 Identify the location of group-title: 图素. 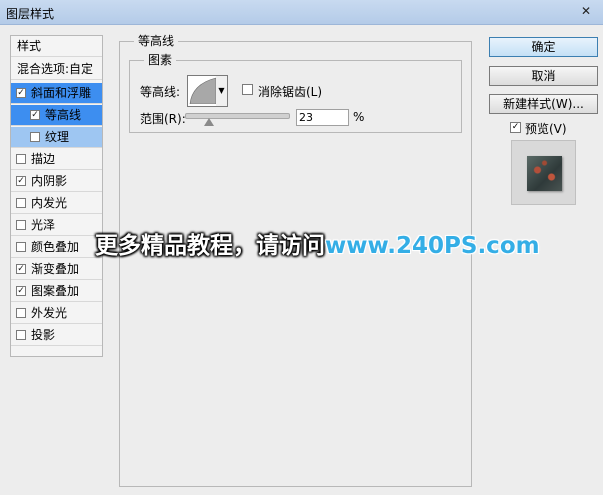
(160, 60).